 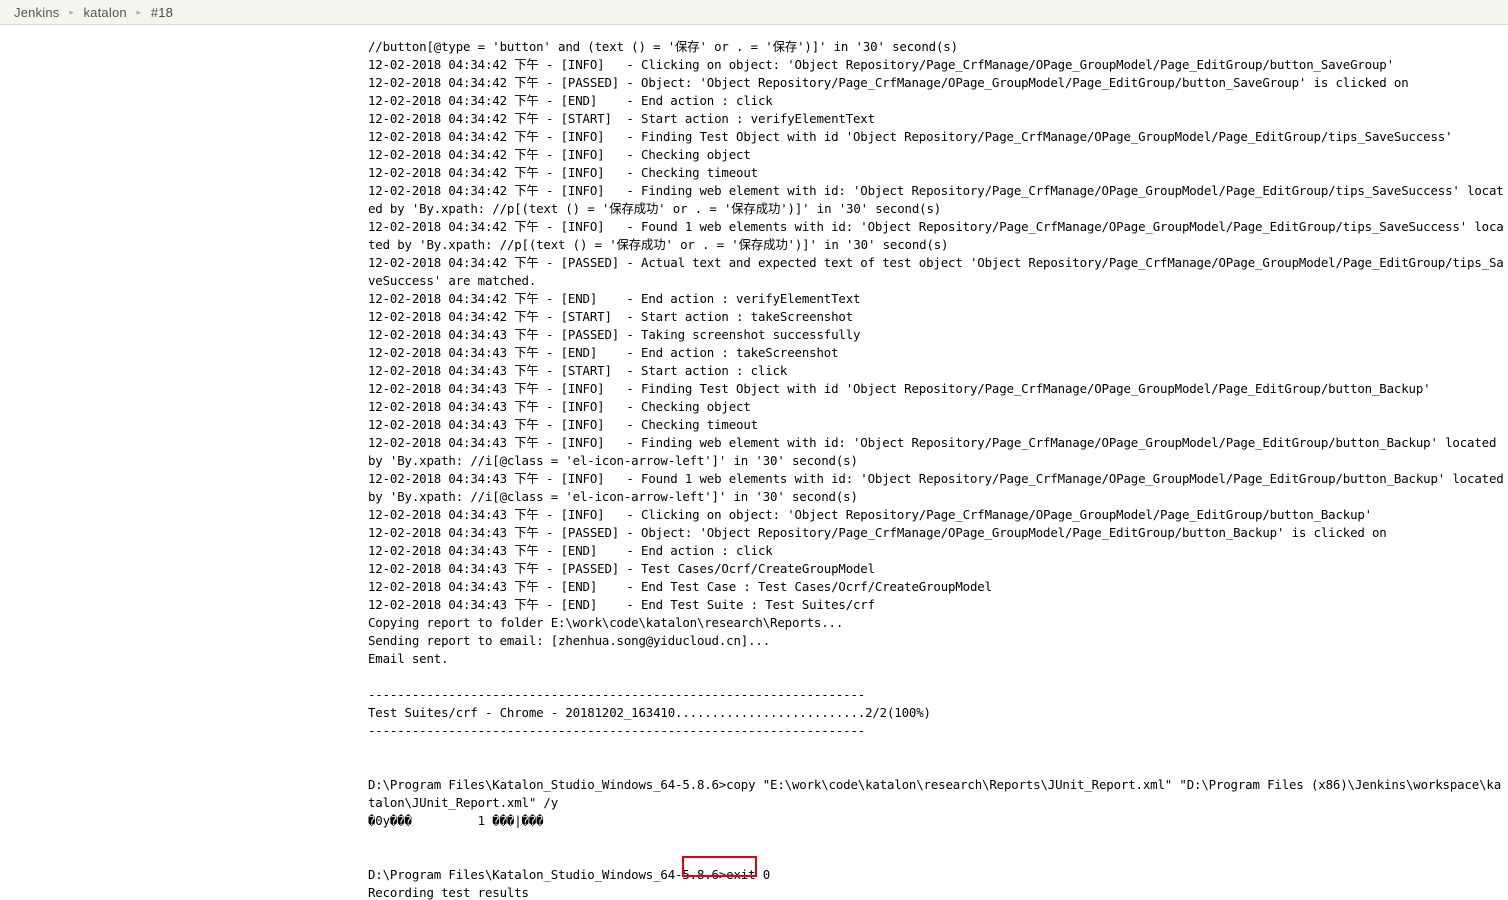 I want to click on breadcrumb: Jenkins ▸ katalon ▸ #18, so click(x=754, y=12).